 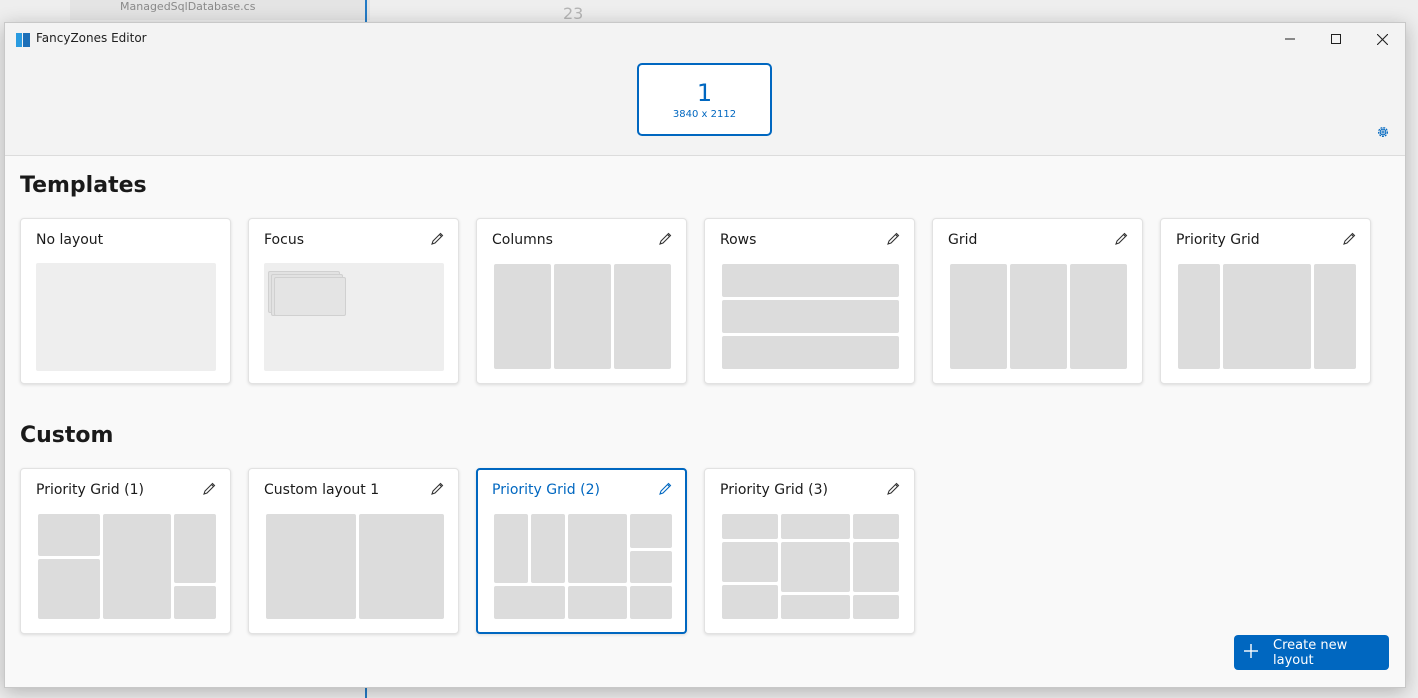 What do you see at coordinates (738, 240) in the screenshot?
I see `card-name: Rows` at bounding box center [738, 240].